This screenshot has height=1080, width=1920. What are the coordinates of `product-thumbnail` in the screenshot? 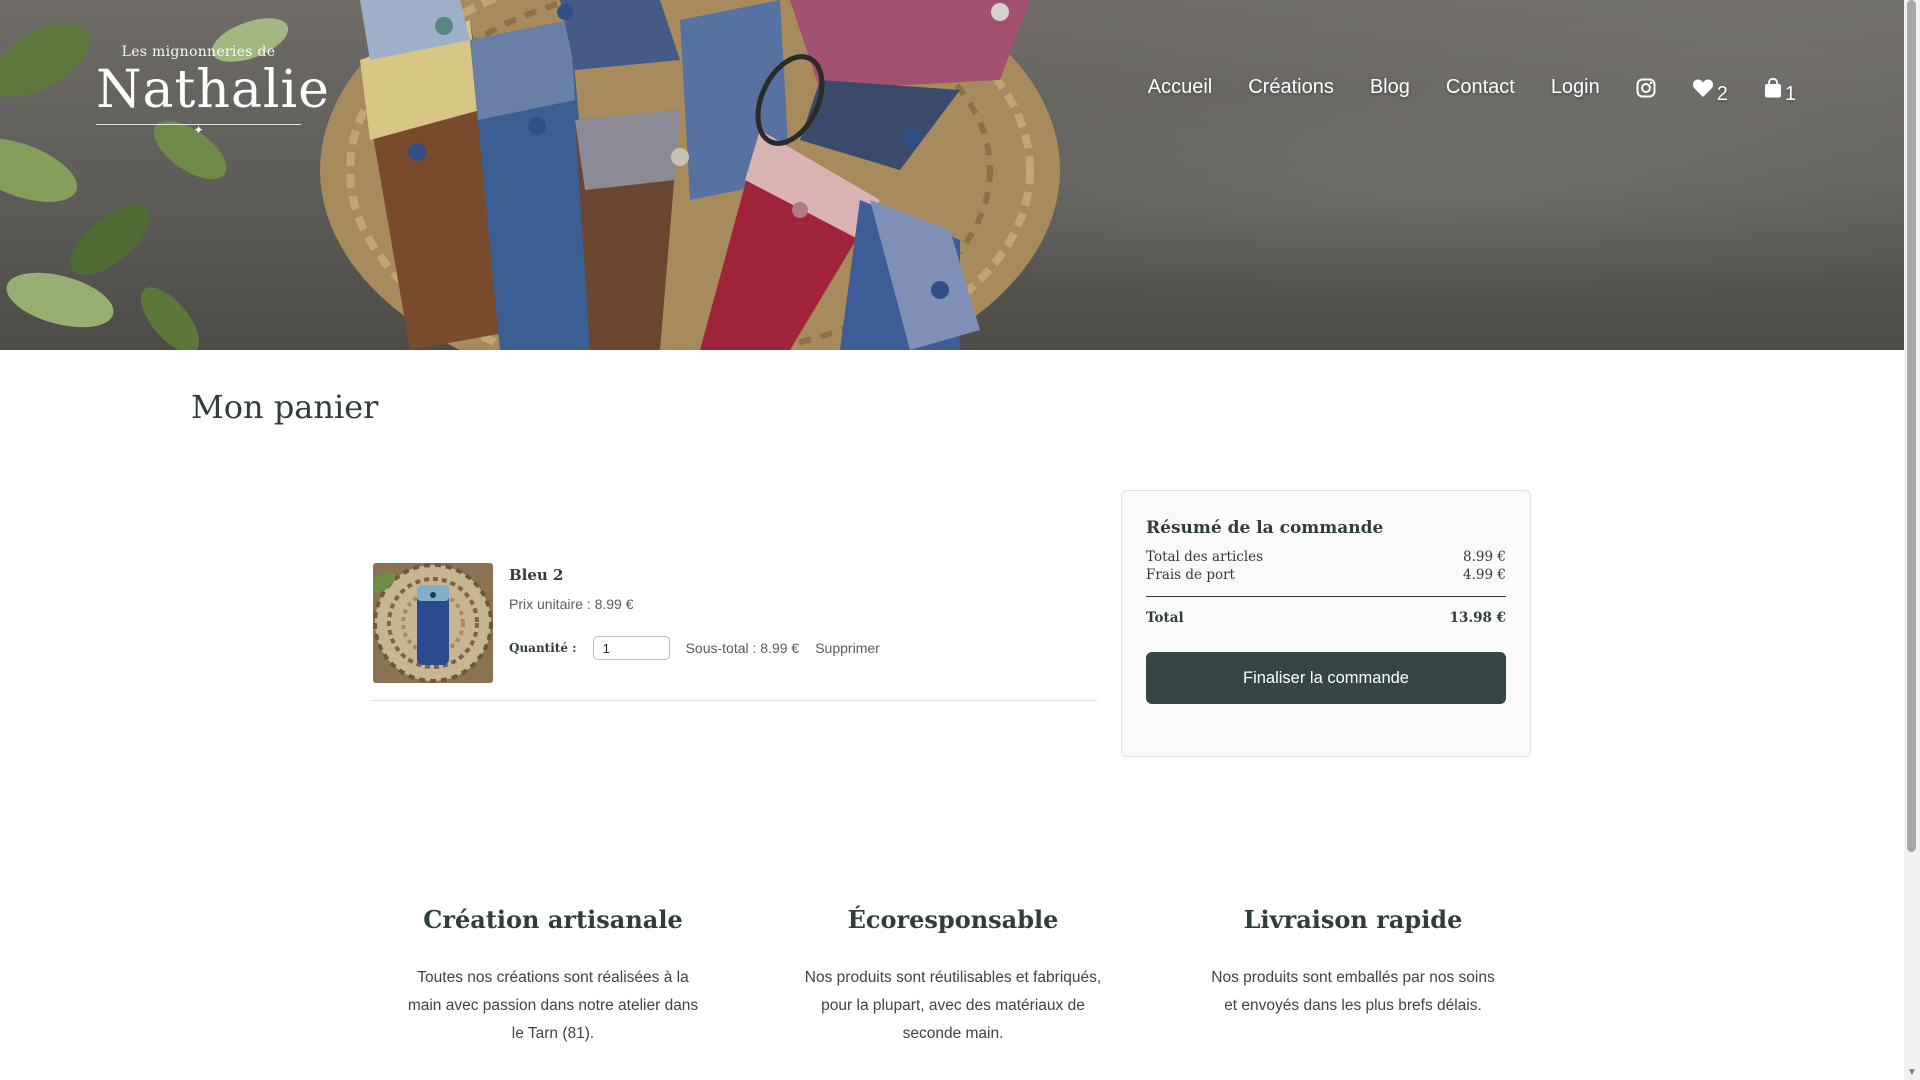 It's located at (433, 623).